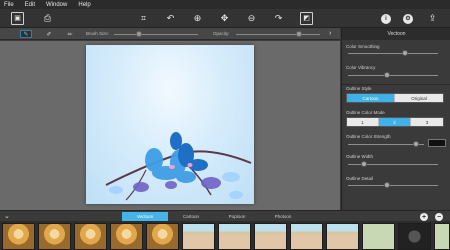  I want to click on remove-preset-button: −, so click(439, 217).